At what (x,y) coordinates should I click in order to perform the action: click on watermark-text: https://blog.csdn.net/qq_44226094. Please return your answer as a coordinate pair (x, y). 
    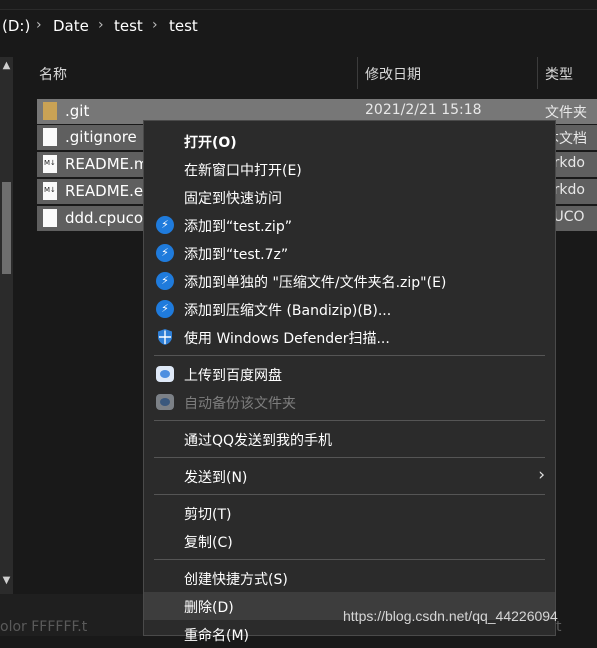
    Looking at the image, I should click on (450, 616).